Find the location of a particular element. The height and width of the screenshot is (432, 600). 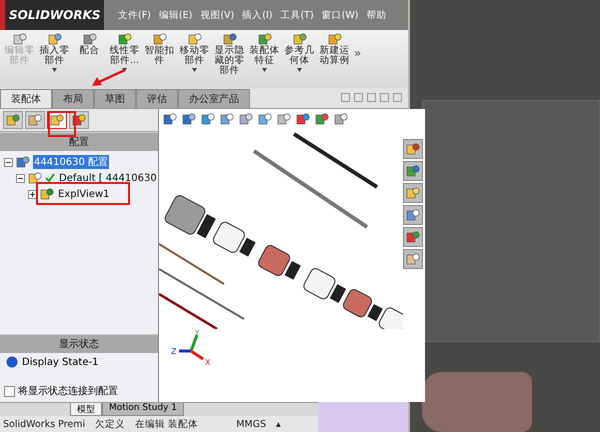

pointer-arrow is located at coordinates (109, 78).